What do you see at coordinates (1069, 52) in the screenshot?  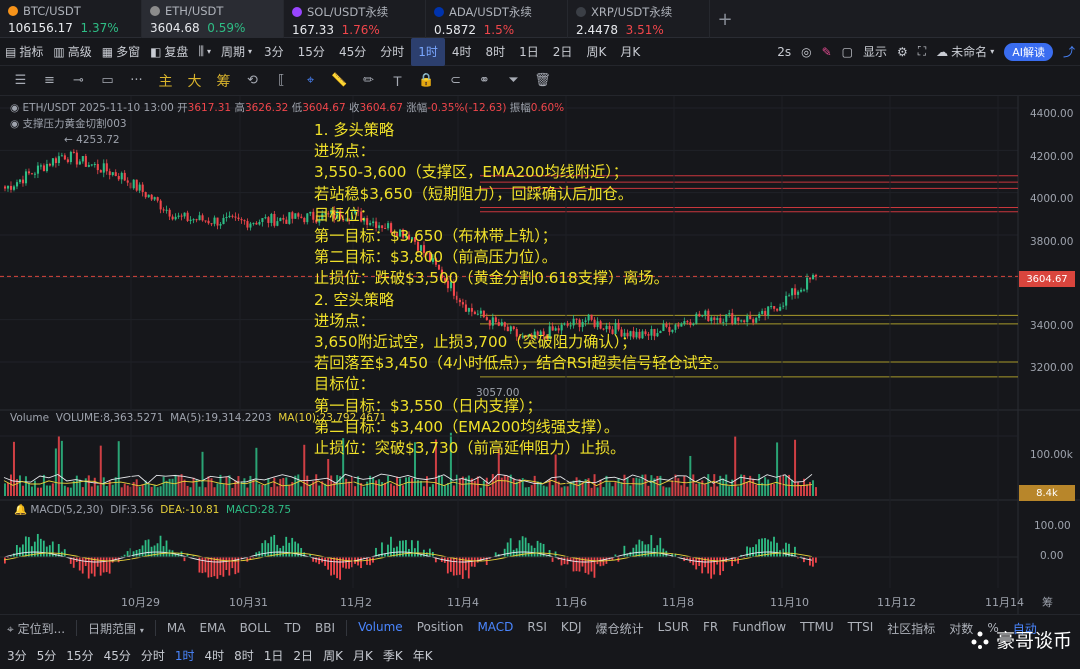 I see `share-icon: ⤴` at bounding box center [1069, 52].